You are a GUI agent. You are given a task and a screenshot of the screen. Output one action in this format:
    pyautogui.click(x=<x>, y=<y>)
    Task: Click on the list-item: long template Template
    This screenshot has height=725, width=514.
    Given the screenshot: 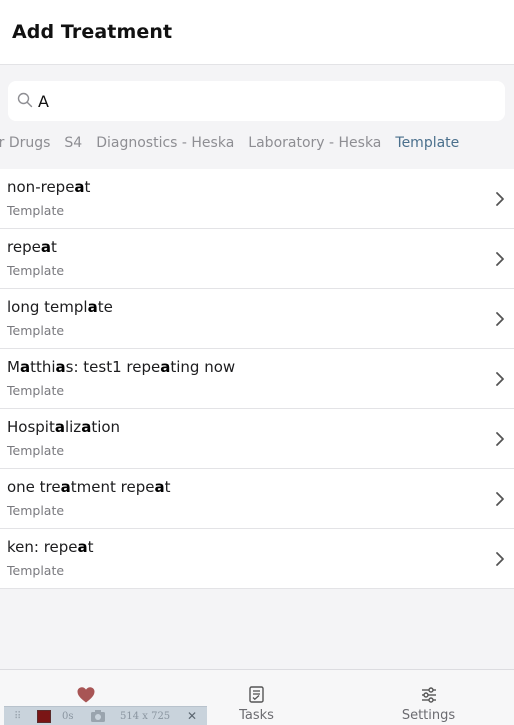 What is the action you would take?
    pyautogui.click(x=257, y=319)
    